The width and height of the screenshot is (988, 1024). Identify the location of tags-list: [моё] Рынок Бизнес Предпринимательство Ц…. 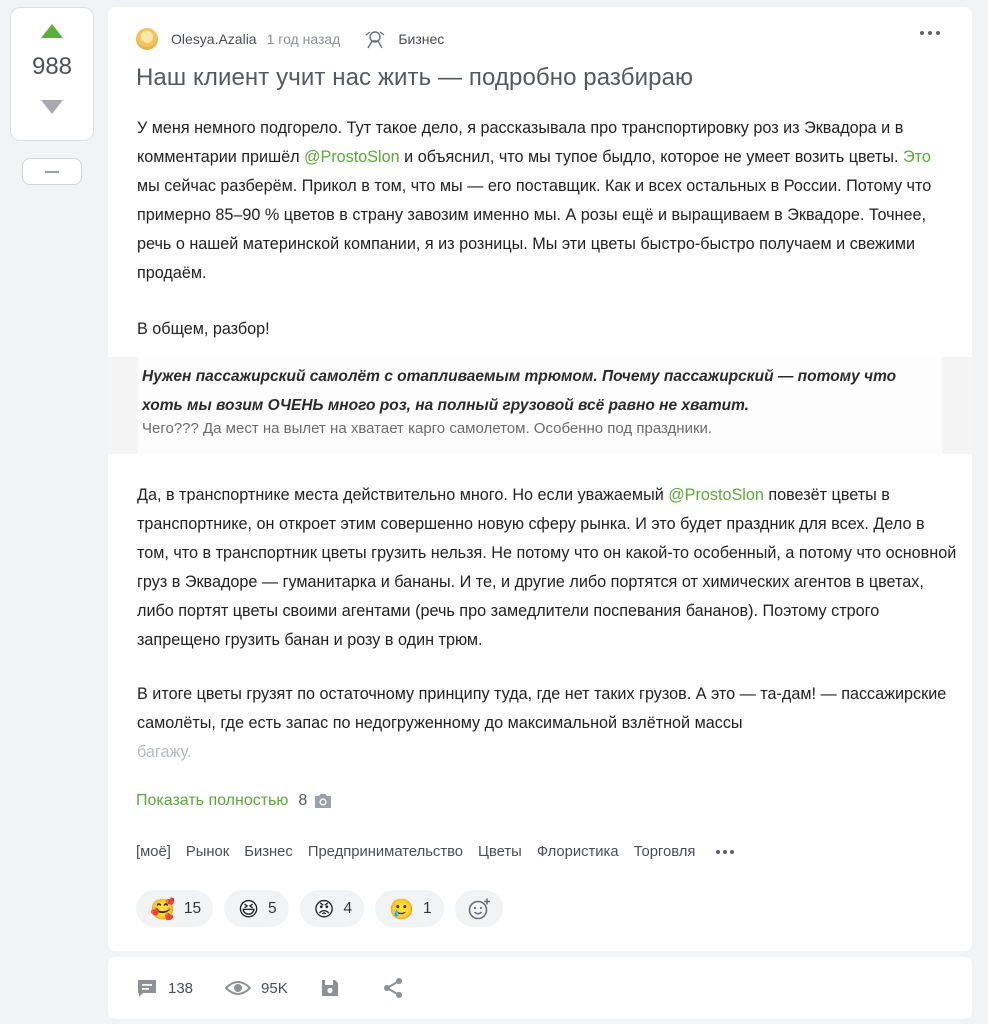
(435, 852).